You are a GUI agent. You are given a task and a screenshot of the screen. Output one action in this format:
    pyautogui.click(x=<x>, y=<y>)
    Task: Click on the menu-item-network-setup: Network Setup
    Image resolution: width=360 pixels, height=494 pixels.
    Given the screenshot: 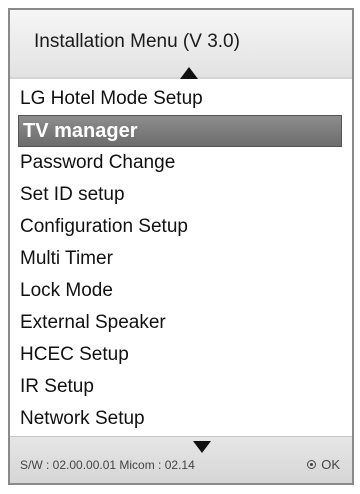 What is the action you would take?
    pyautogui.click(x=181, y=419)
    